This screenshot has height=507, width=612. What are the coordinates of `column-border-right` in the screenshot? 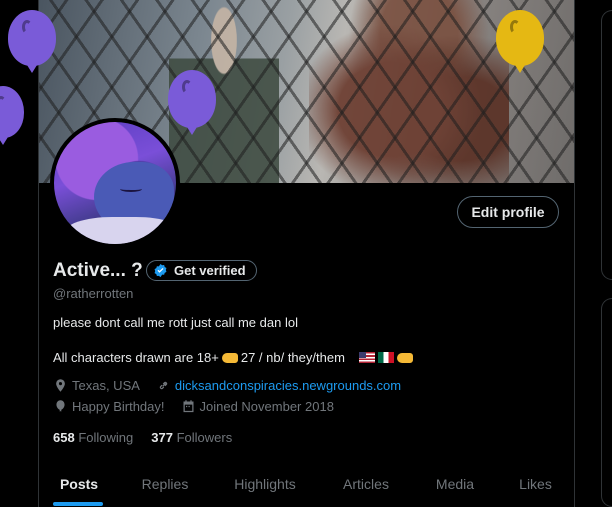 It's located at (574, 253).